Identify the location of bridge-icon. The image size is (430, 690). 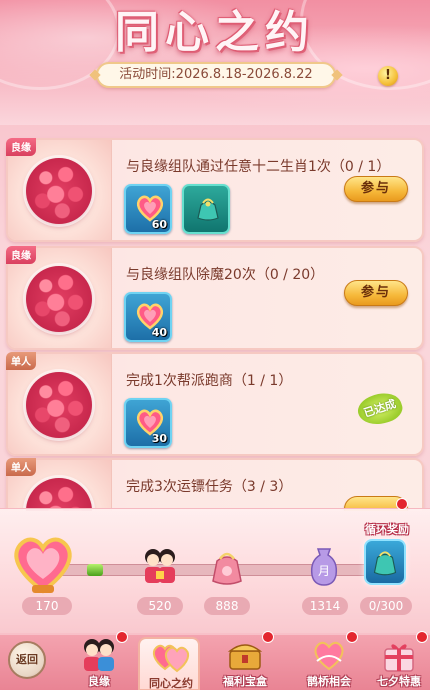
(329, 656).